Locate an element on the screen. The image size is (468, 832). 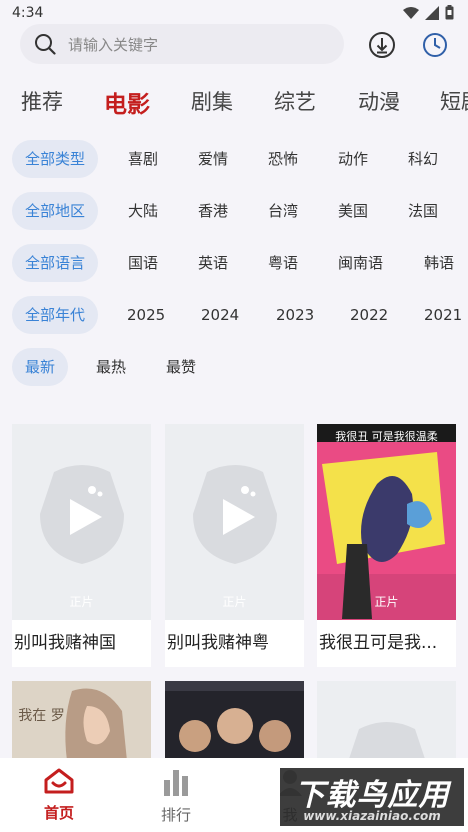
search-row: 请输入关键字 is located at coordinates (244, 45).